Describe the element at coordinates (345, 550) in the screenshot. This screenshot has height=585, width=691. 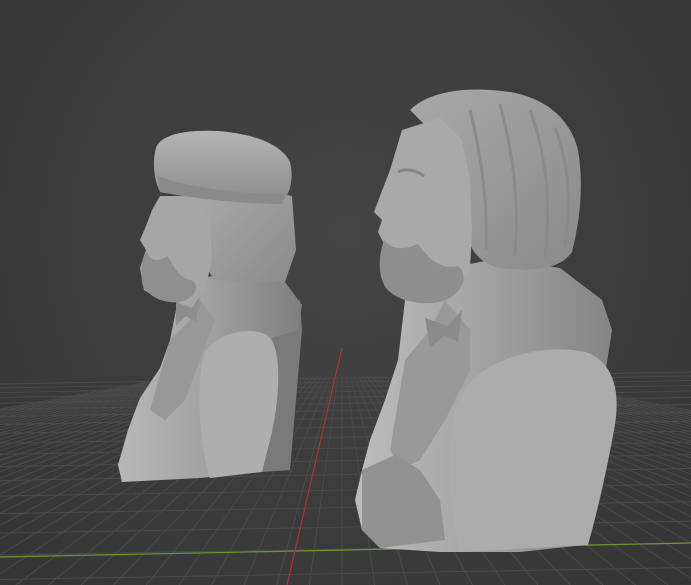
I see `x-axis-line` at that location.